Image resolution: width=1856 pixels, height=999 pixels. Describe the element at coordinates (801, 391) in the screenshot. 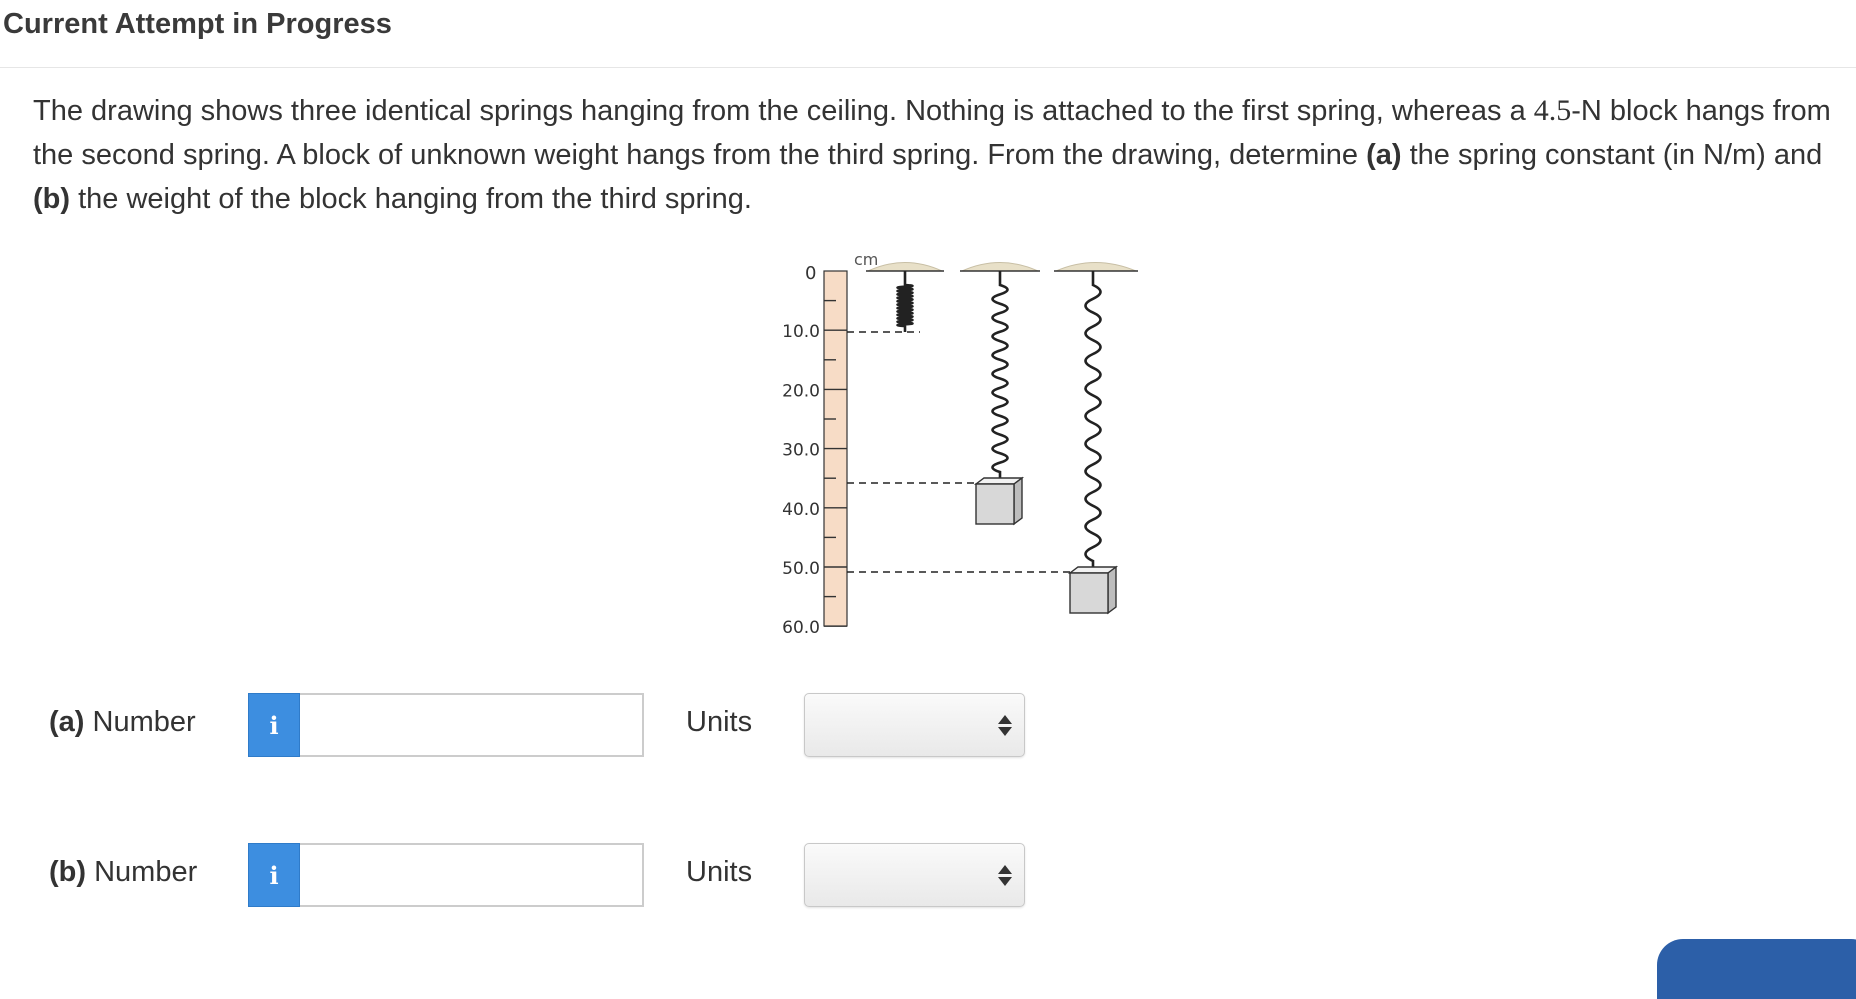

I see `ruler-tick-label: 20.0` at that location.